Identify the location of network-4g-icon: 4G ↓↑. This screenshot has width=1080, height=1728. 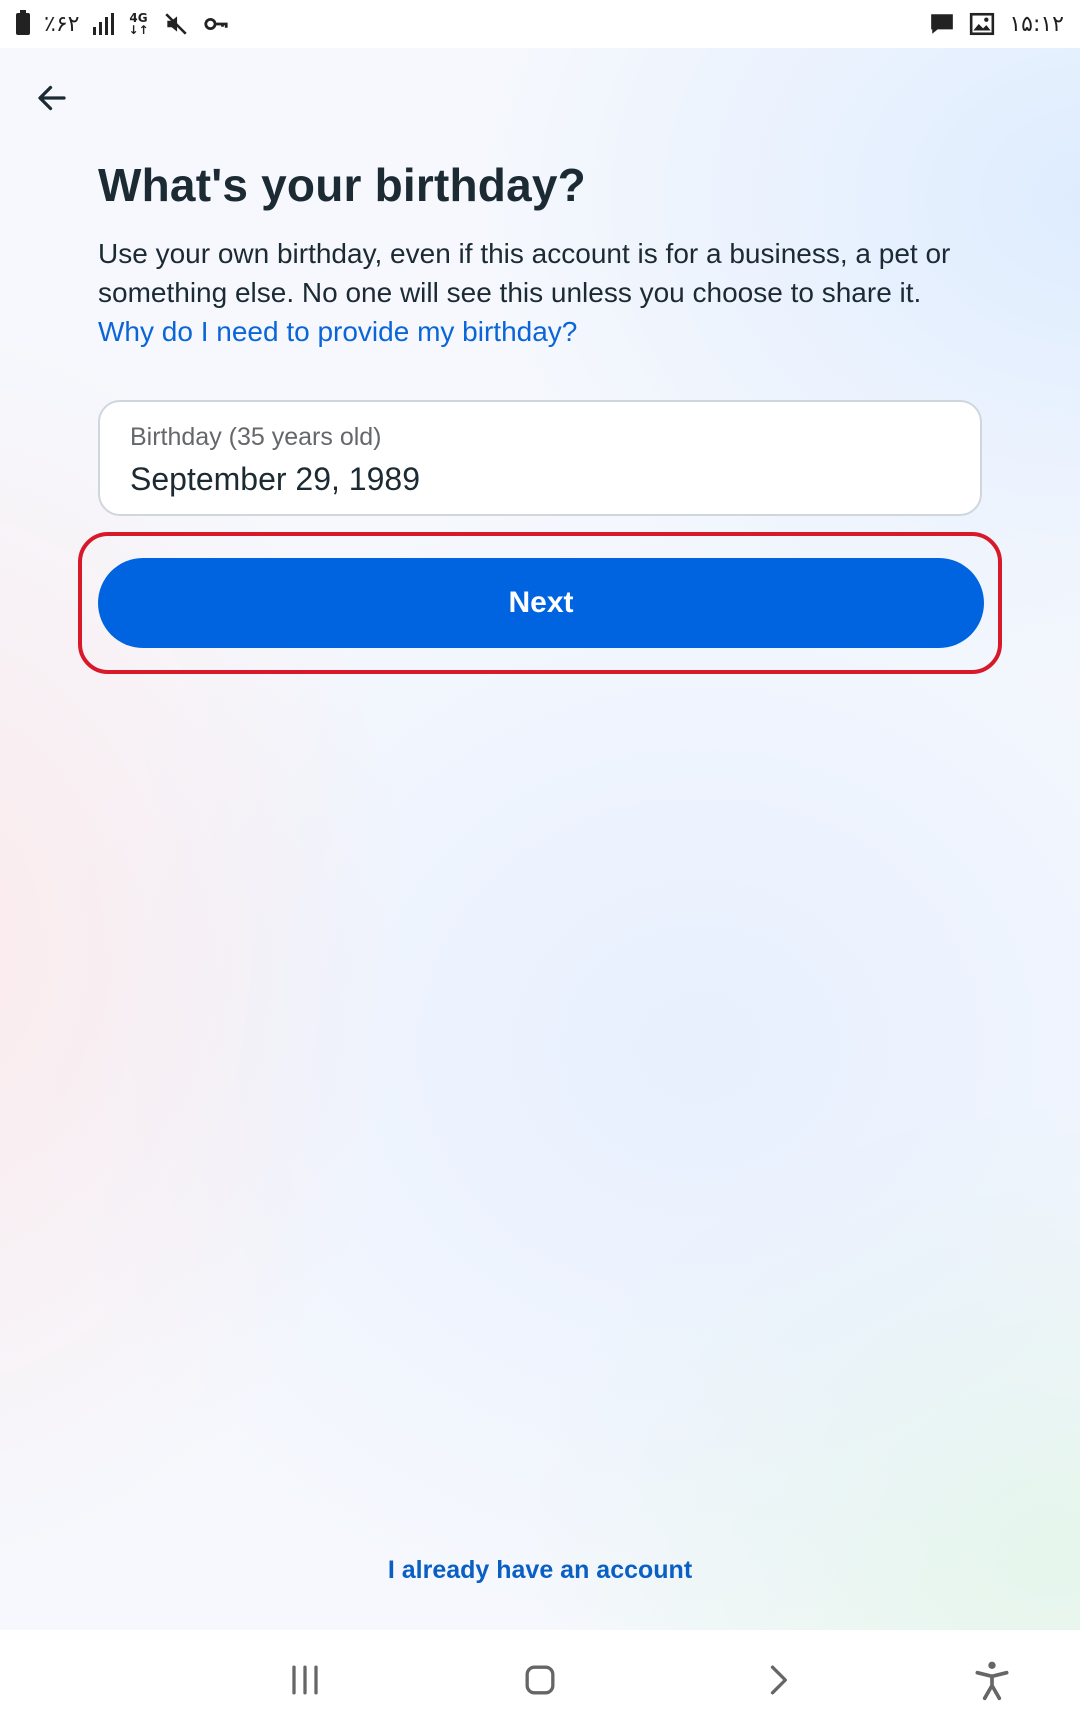
(138, 24).